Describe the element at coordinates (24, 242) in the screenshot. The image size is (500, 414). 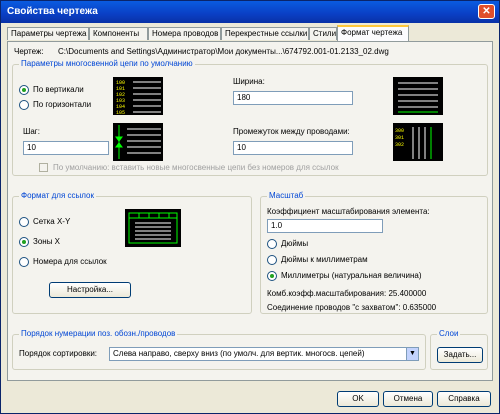
I see `x-zones-radio` at that location.